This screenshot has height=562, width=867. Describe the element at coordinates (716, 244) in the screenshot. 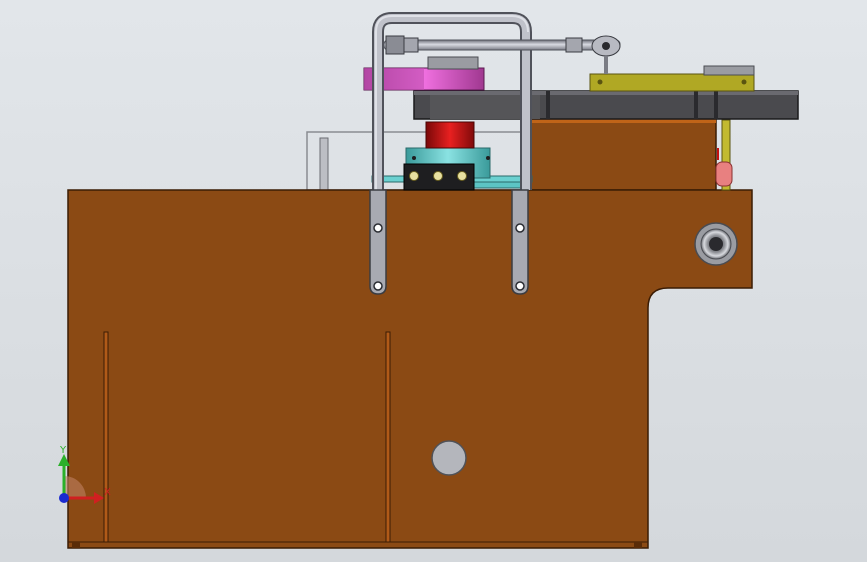

I see `side-port` at that location.